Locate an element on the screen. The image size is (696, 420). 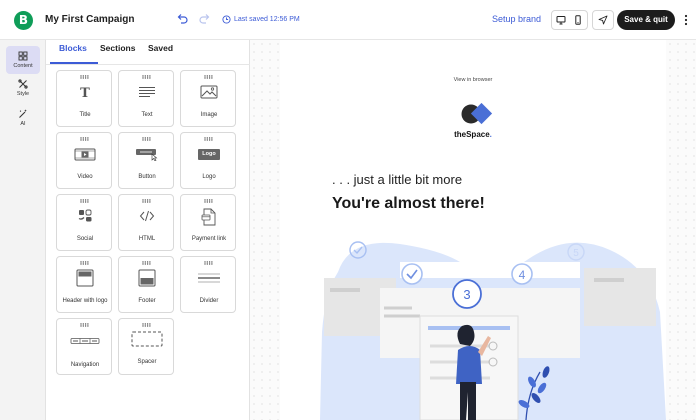
footer-icon is located at coordinates (147, 278).